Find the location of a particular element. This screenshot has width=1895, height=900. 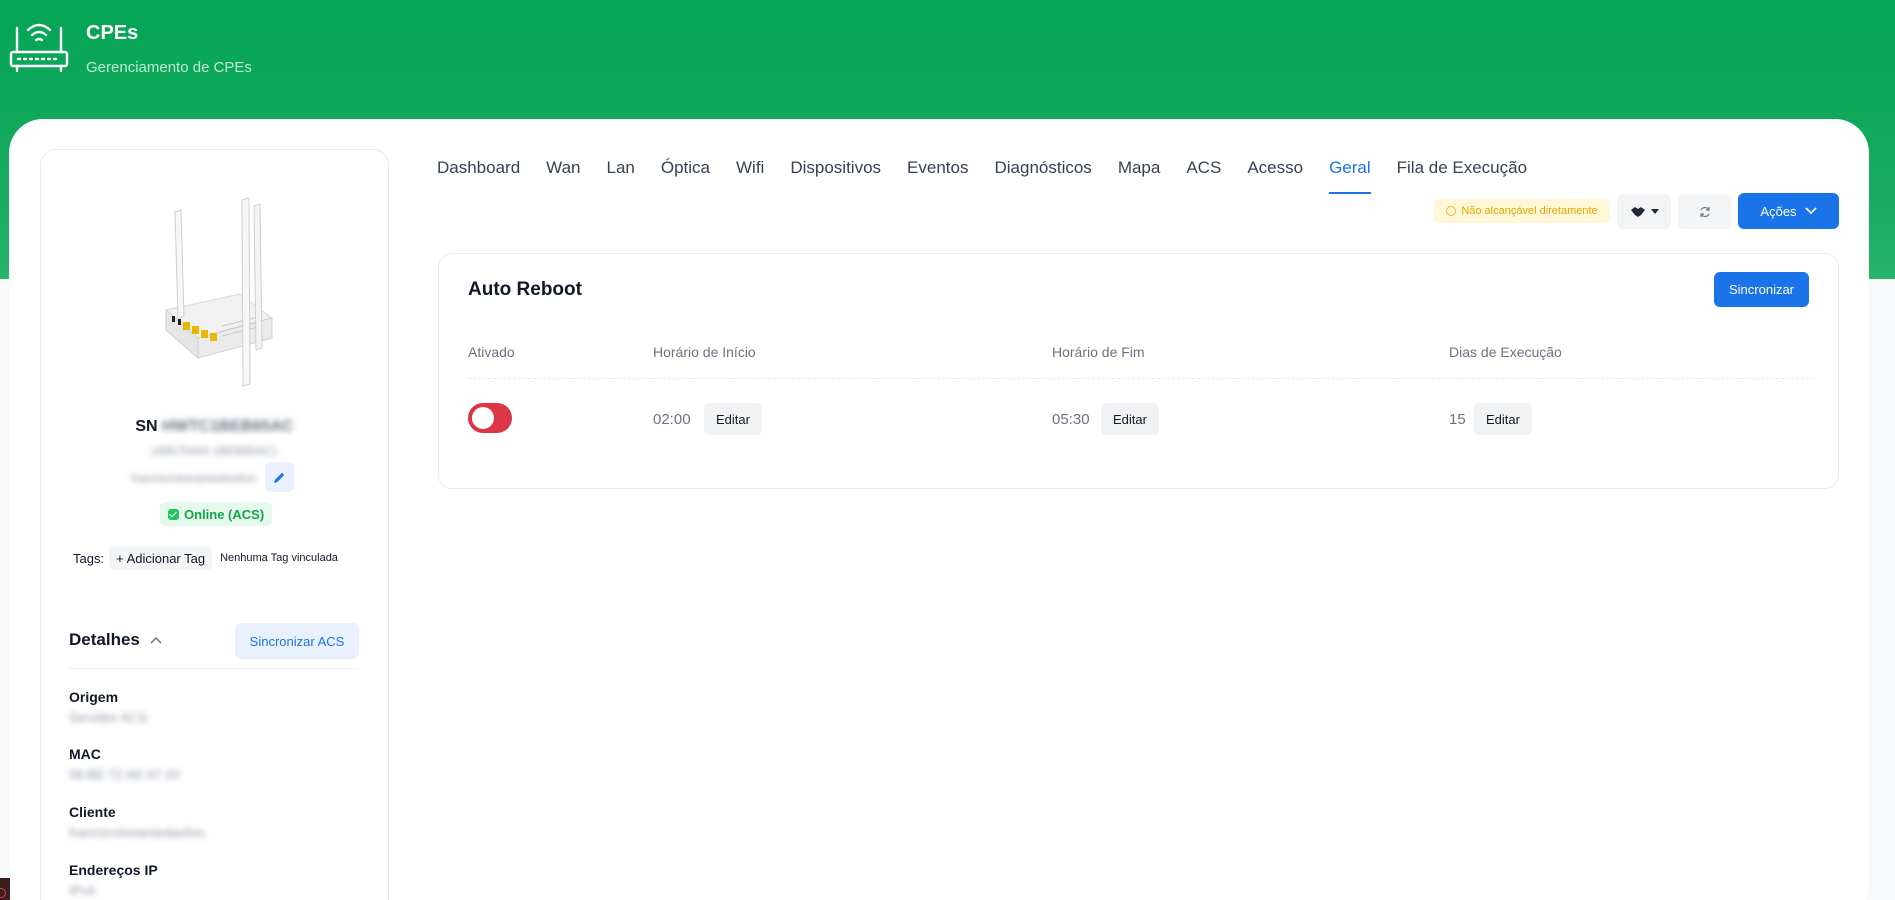

pencil-icon is located at coordinates (279, 477).